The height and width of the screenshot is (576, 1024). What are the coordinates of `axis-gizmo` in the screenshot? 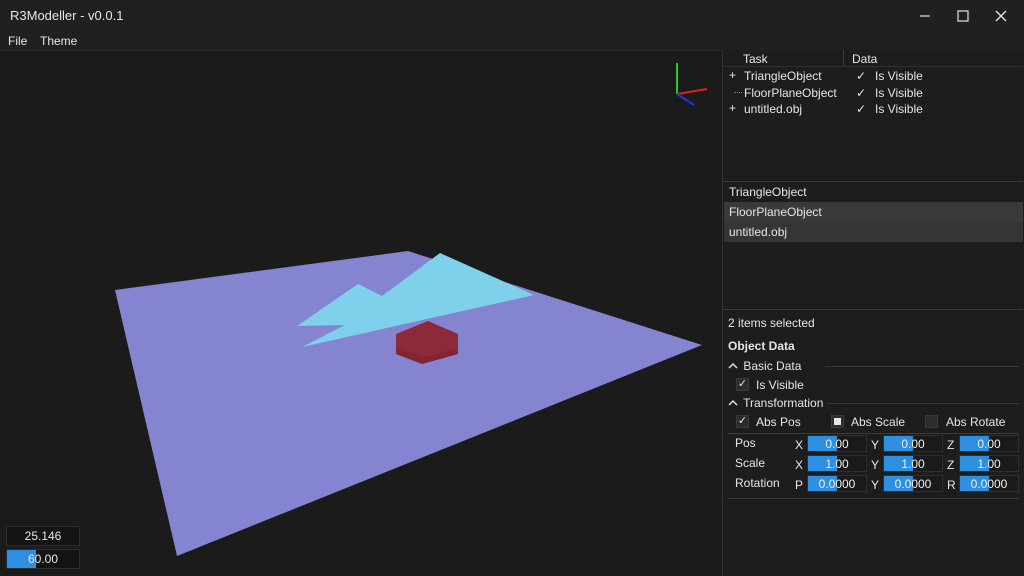 It's located at (692, 84).